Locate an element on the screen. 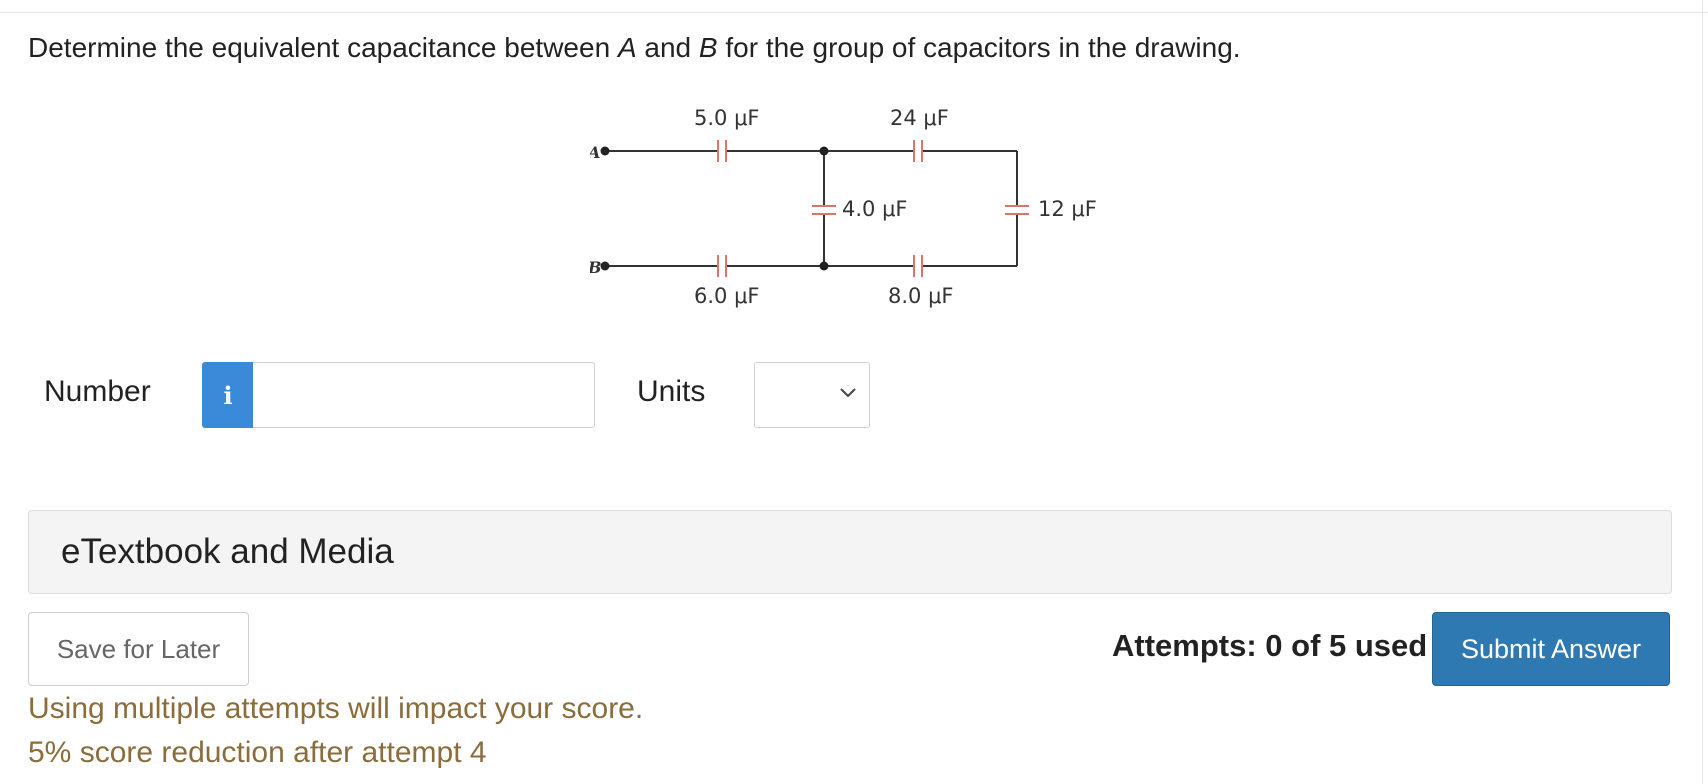 This screenshot has height=784, width=1708. question-node-a: A is located at coordinates (627, 47).